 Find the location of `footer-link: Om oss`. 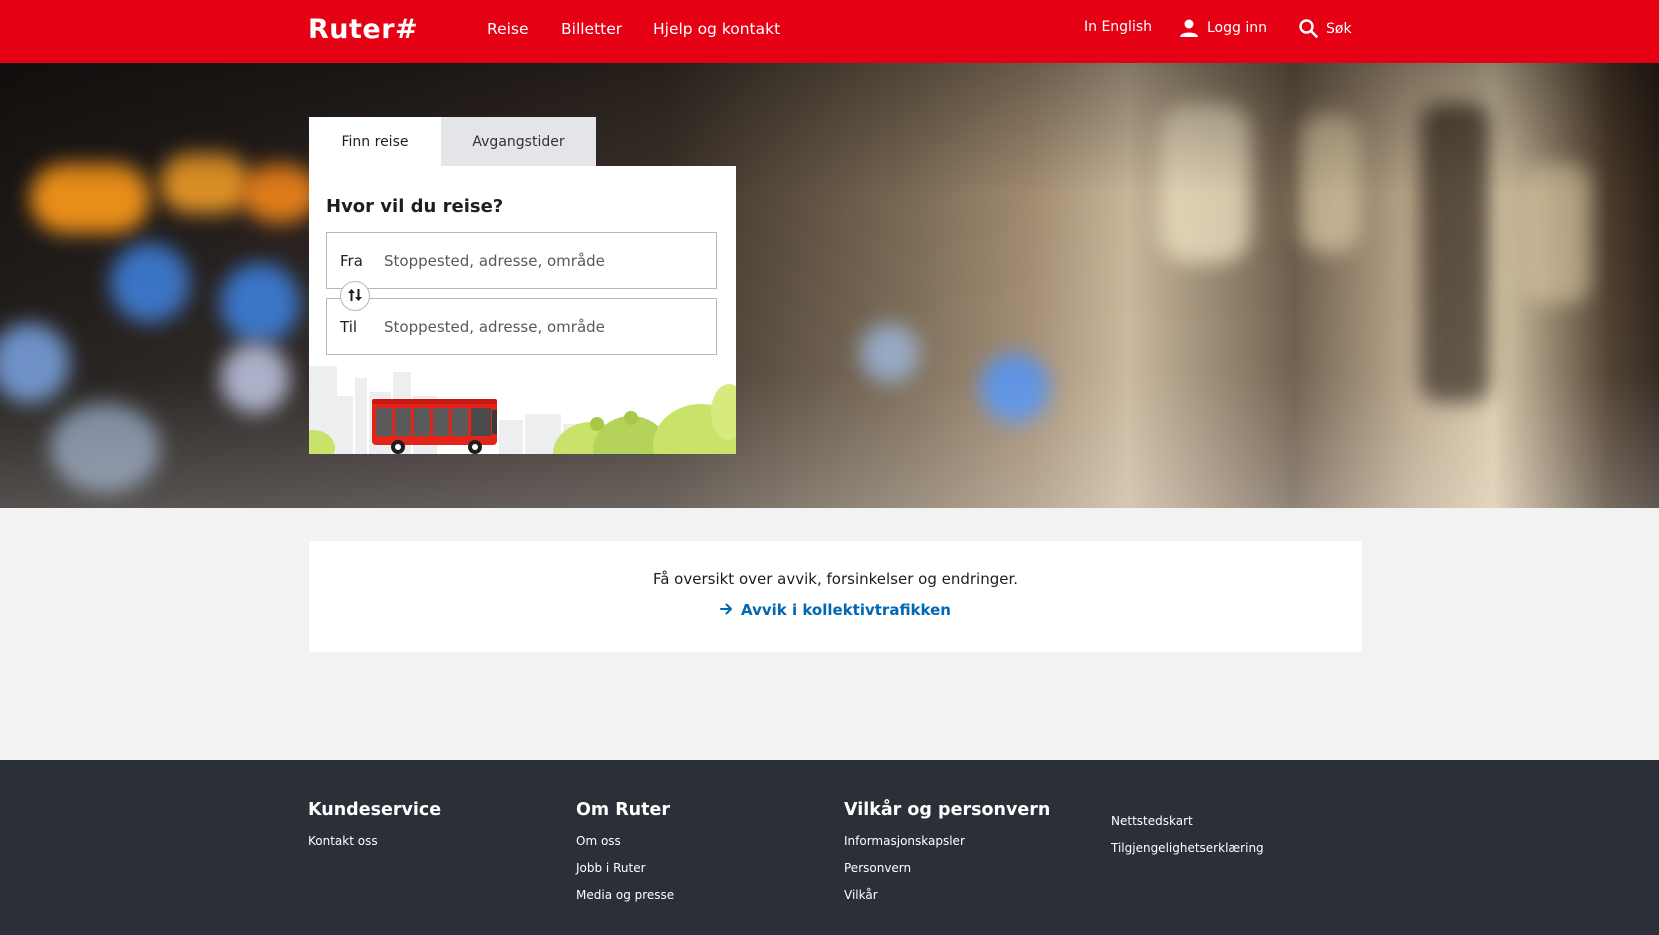

footer-link: Om oss is located at coordinates (625, 841).